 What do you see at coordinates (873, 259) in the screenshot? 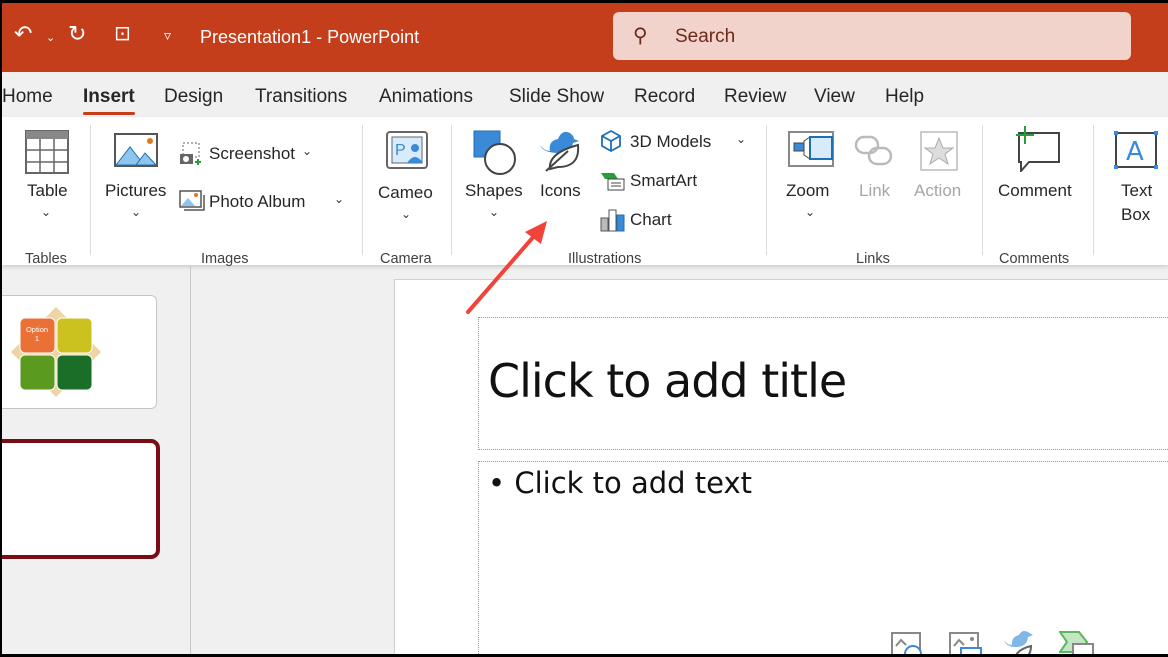
I see `group-label-links: Links` at bounding box center [873, 259].